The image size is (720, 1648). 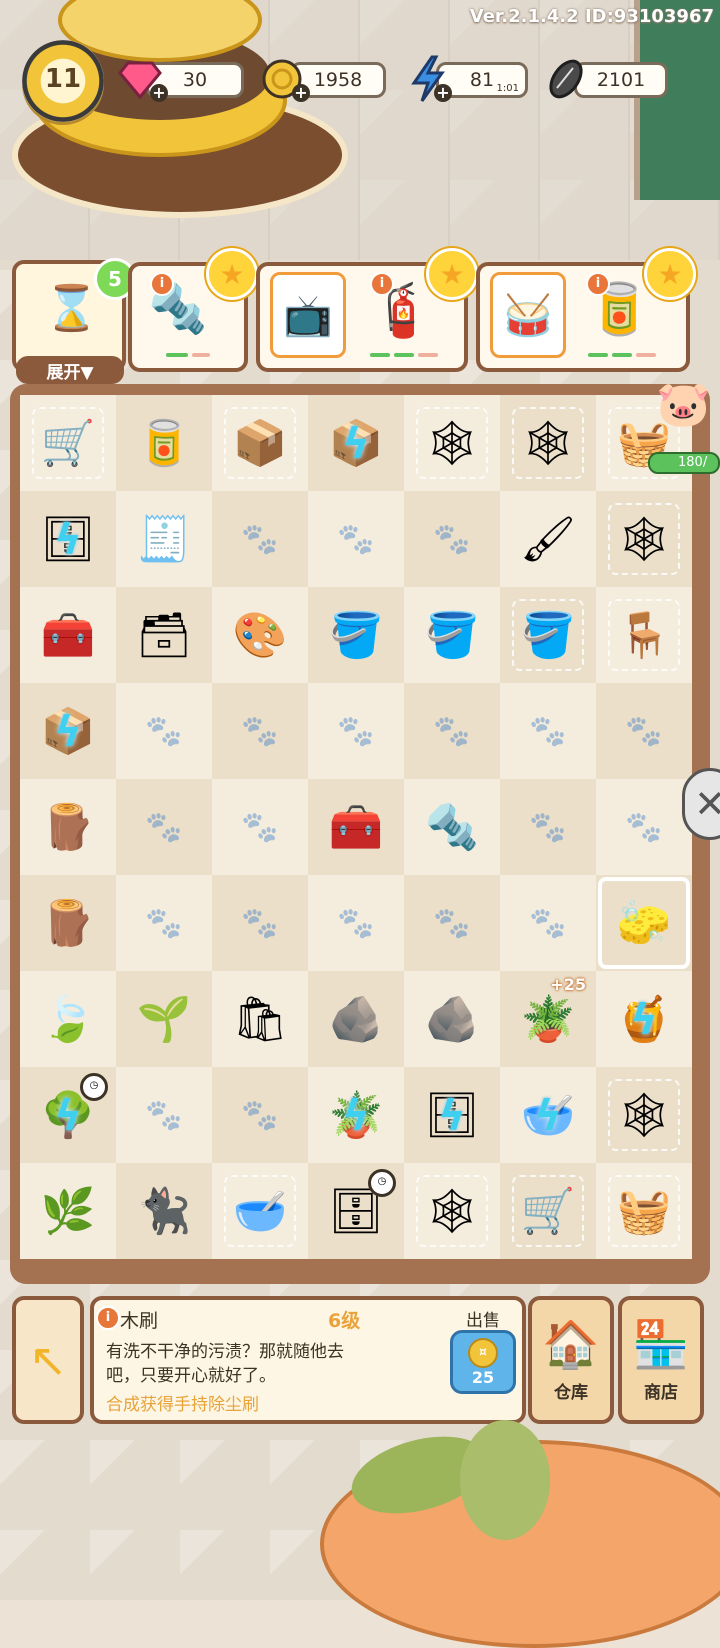 I want to click on board-cell: 🥣 ϟ, so click(x=548, y=1115).